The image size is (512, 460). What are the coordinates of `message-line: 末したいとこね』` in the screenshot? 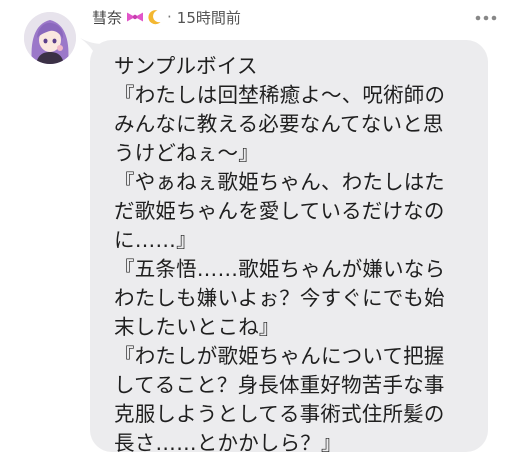 It's located at (197, 327).